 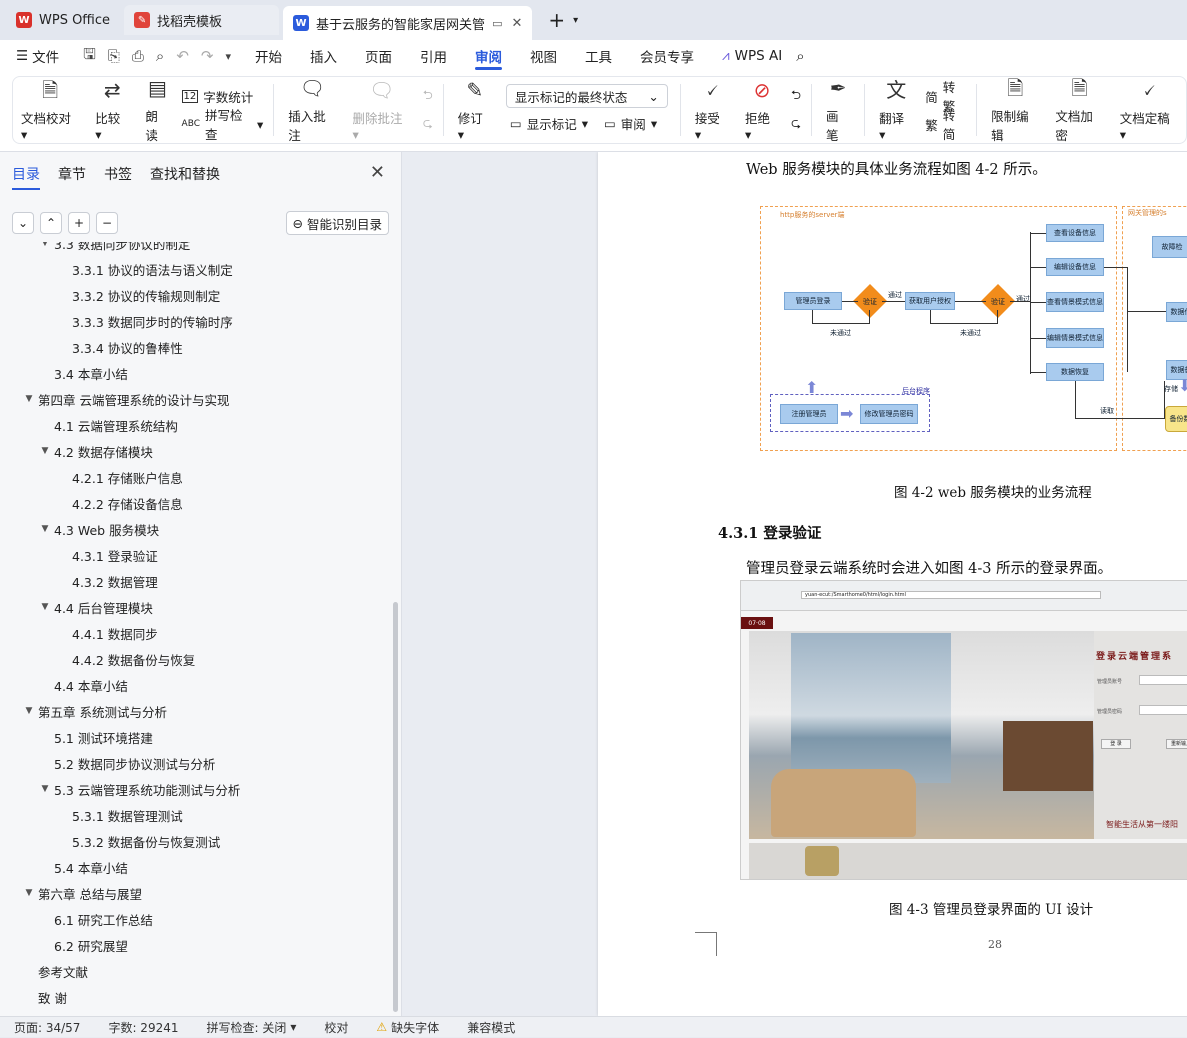 I want to click on prev-comment-icon: ⮌, so click(x=428, y=96).